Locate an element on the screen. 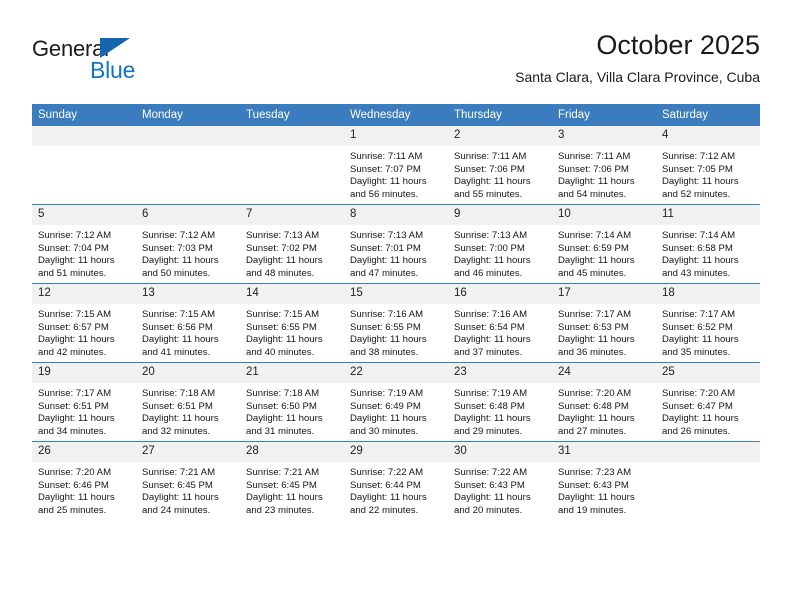 Image resolution: width=792 pixels, height=612 pixels. daylight-duration-line2: and 34 minutes. is located at coordinates (72, 431).